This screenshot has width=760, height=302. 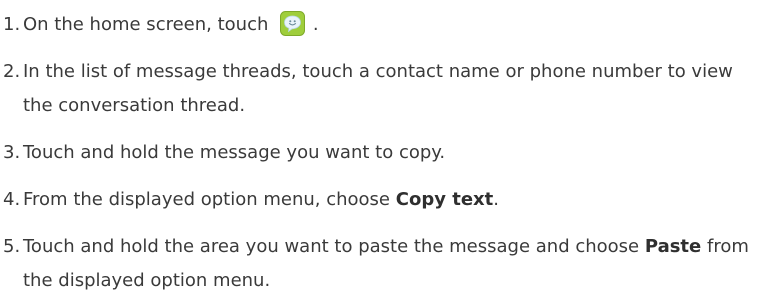 What do you see at coordinates (293, 23) in the screenshot?
I see `messaging-smiley-icon` at bounding box center [293, 23].